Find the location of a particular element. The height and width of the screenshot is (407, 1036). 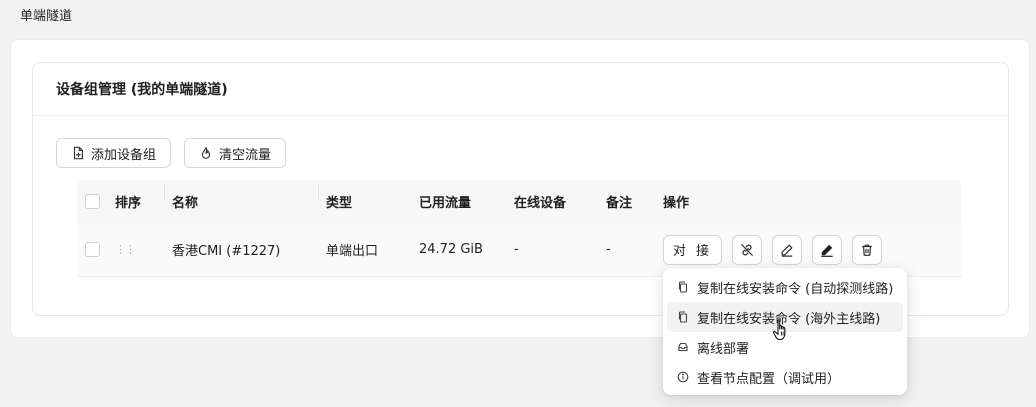

clear-traffic-label: 清空流量 is located at coordinates (245, 155).